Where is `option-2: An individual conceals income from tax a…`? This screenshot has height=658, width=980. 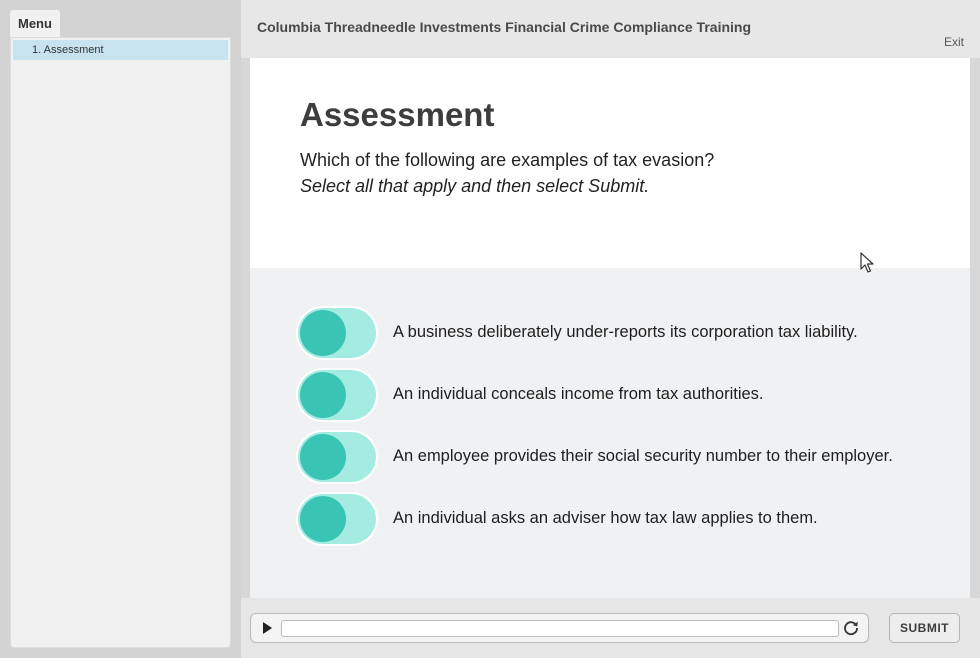
option-2: An individual conceals income from tax a… is located at coordinates (628, 396).